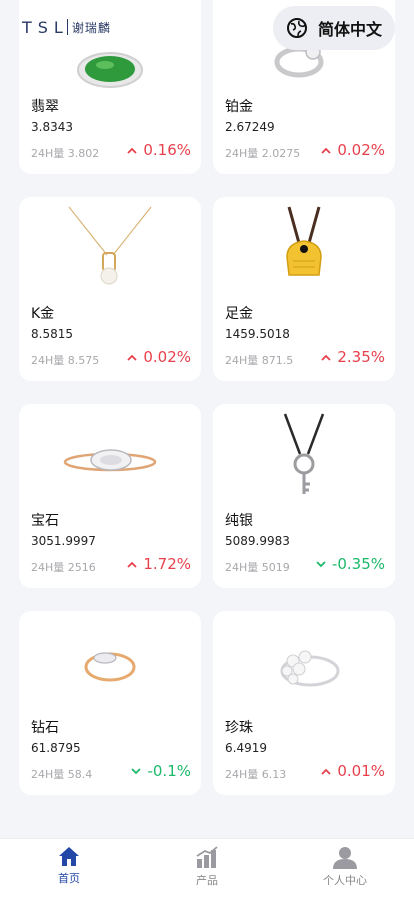 This screenshot has width=414, height=897. Describe the element at coordinates (69, 878) in the screenshot. I see `tab-home-label: 首页` at that location.